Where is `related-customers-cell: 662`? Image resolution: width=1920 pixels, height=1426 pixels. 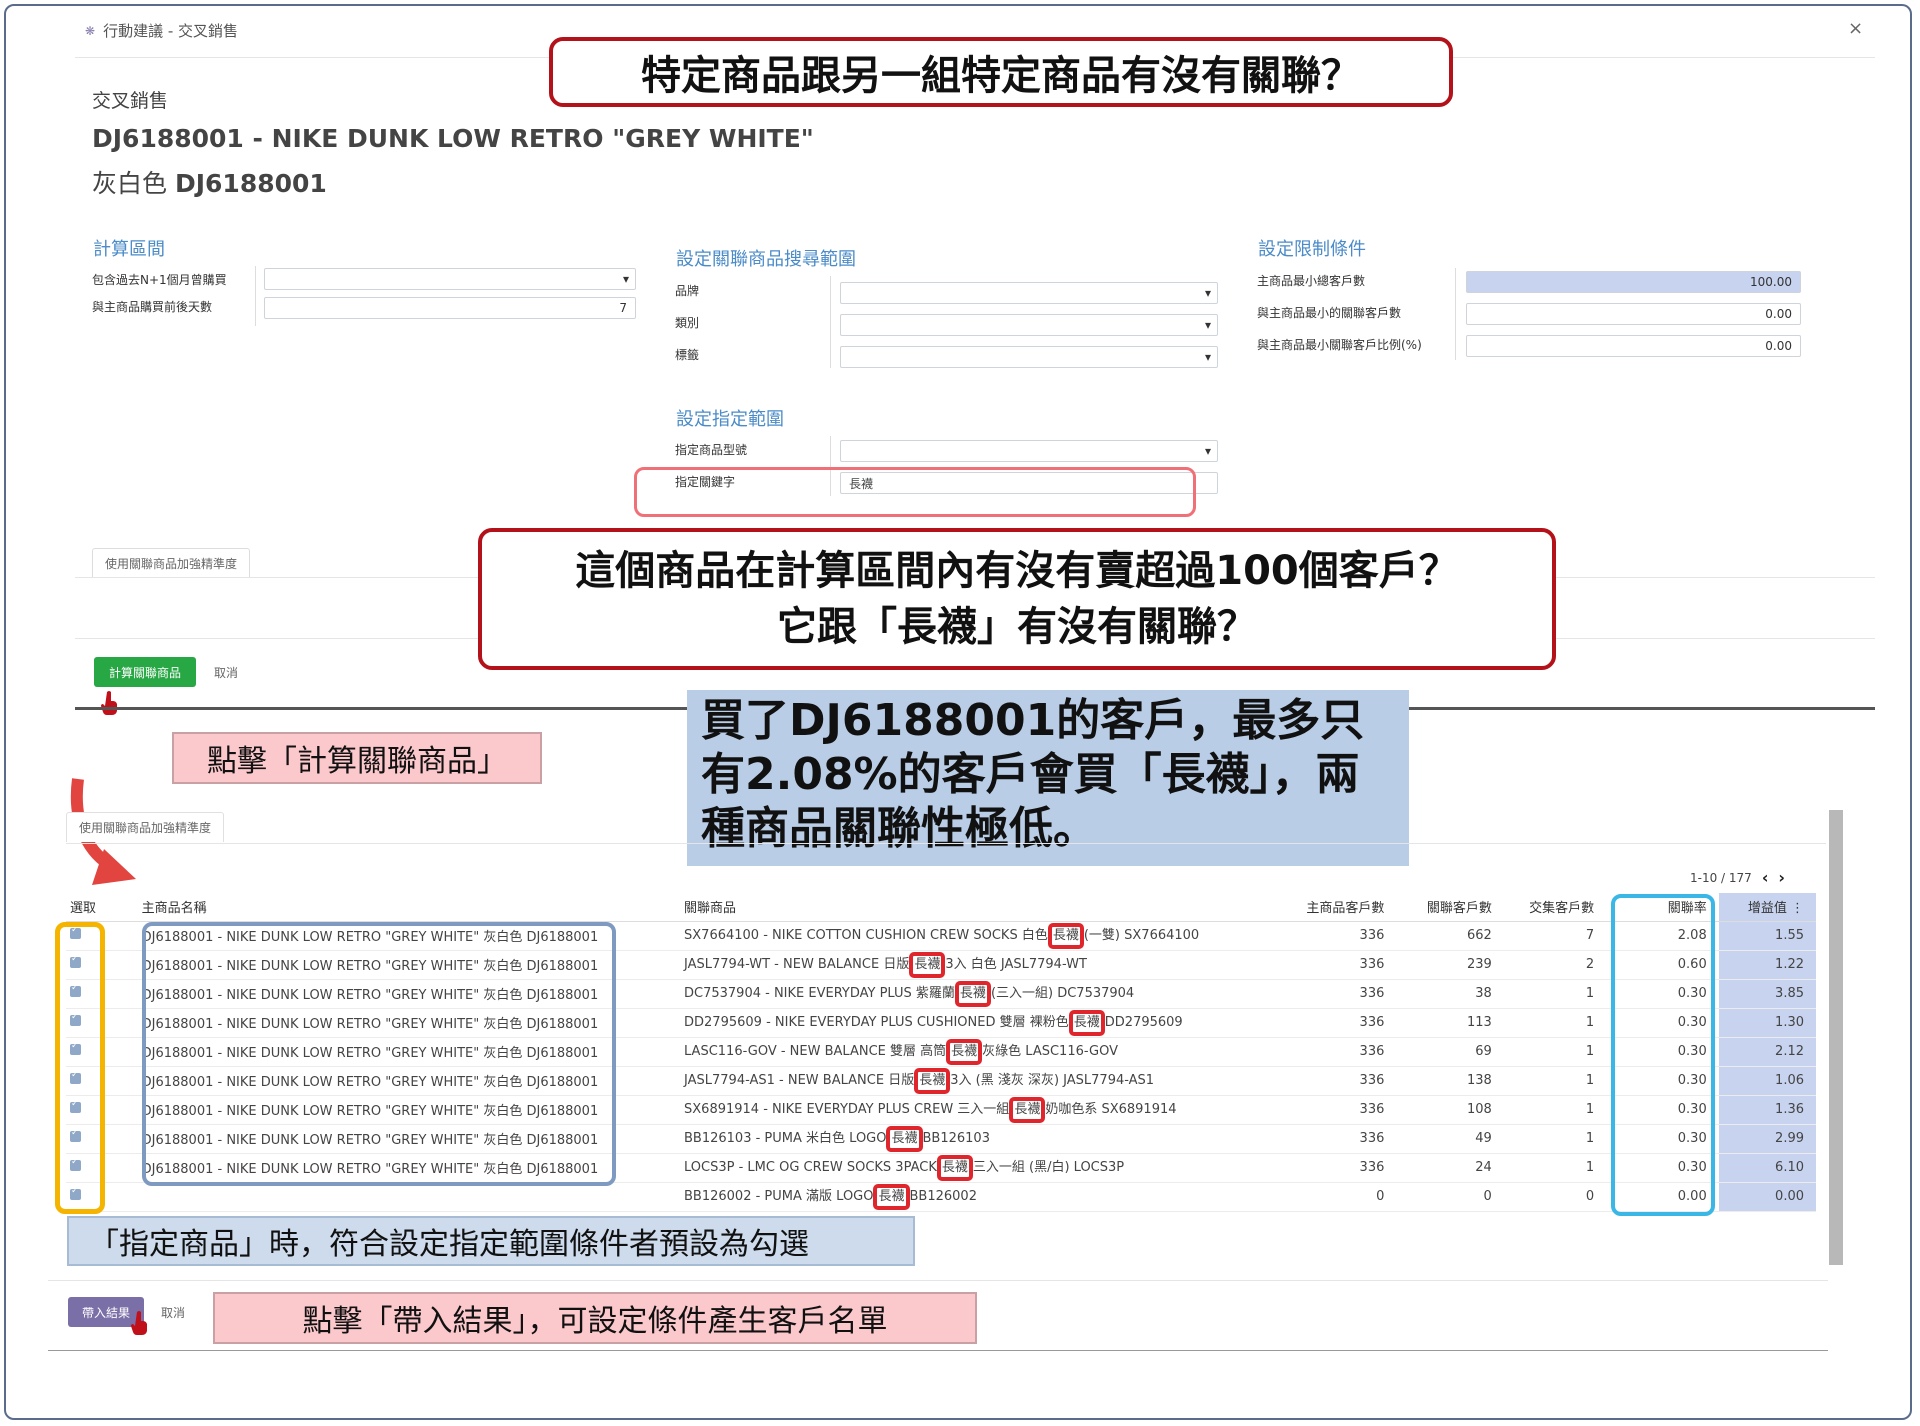
related-customers-cell: 662 is located at coordinates (1450, 936).